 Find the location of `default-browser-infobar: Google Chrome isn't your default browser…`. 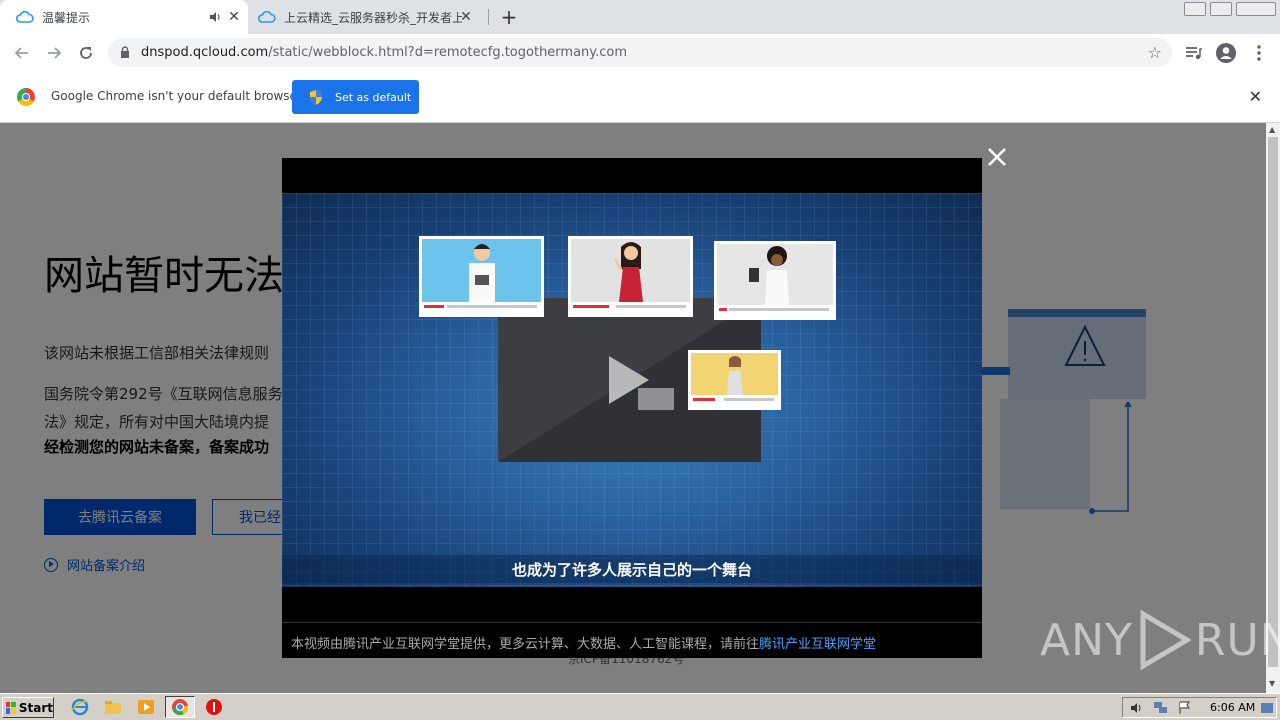

default-browser-infobar: Google Chrome isn't your default browser… is located at coordinates (640, 97).